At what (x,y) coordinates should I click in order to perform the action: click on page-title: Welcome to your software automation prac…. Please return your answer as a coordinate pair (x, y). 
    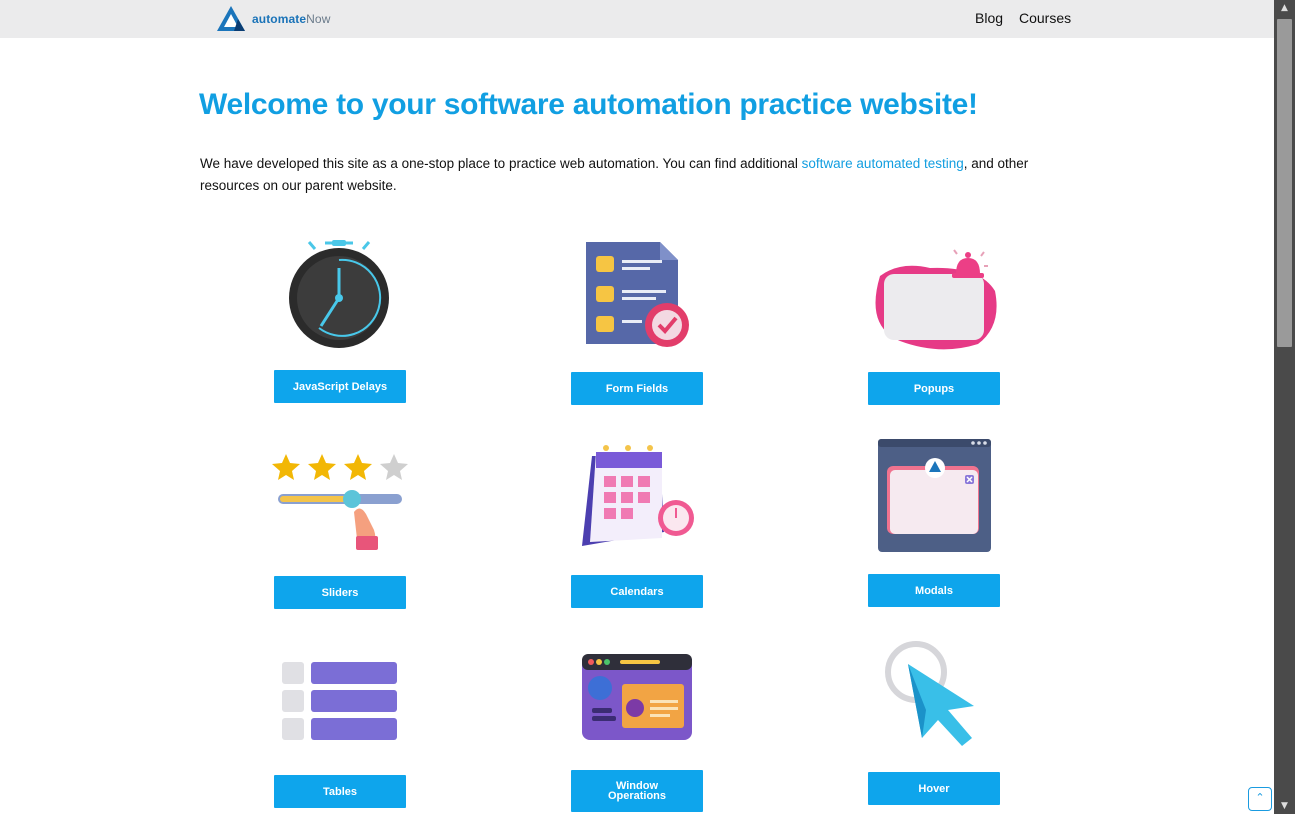
    Looking at the image, I should click on (588, 104).